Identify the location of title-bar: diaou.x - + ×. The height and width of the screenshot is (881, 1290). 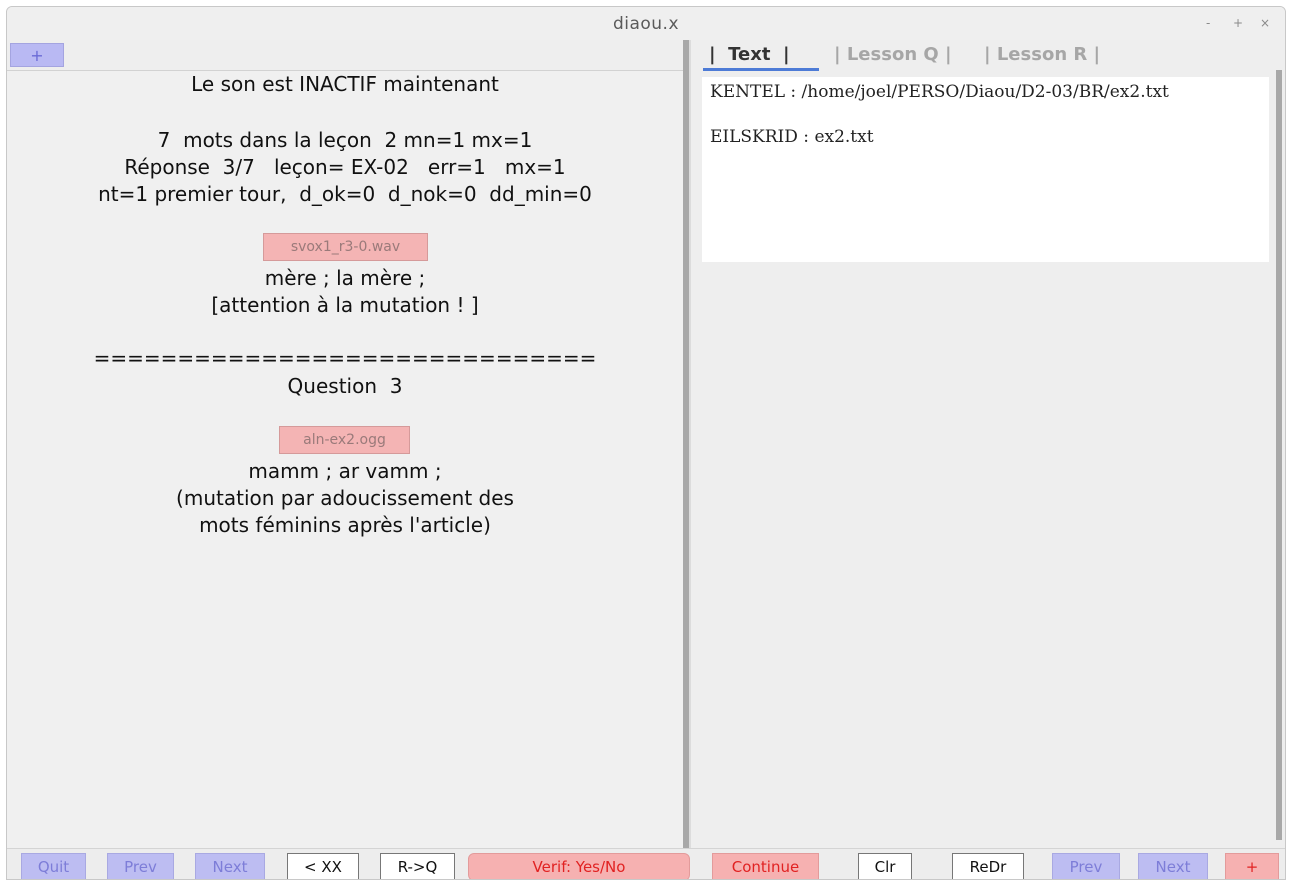
(646, 24).